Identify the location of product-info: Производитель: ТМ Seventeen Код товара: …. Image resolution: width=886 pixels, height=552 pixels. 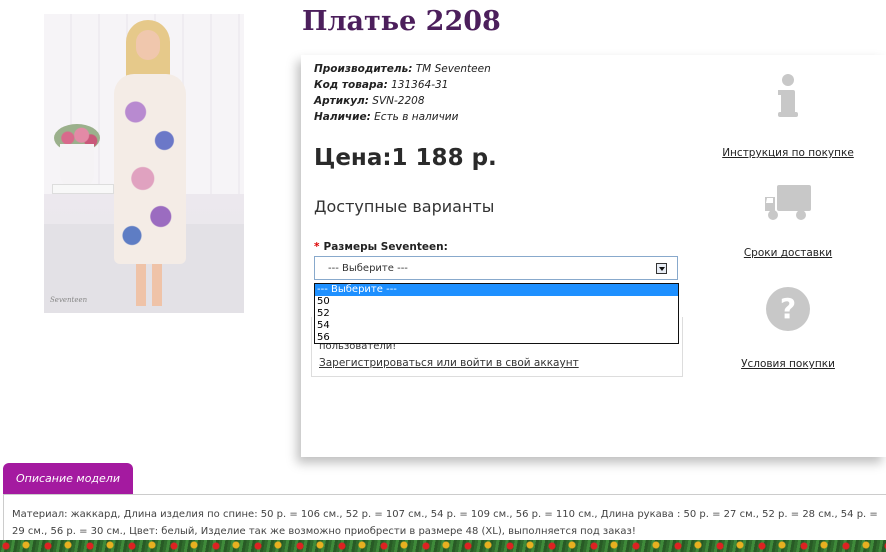
(402, 93).